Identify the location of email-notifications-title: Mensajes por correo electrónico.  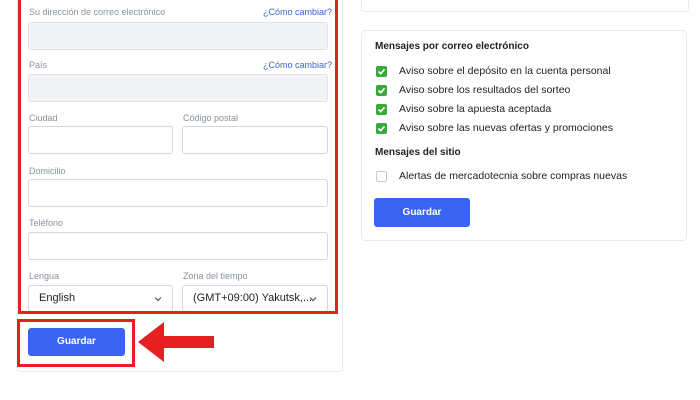
(452, 46).